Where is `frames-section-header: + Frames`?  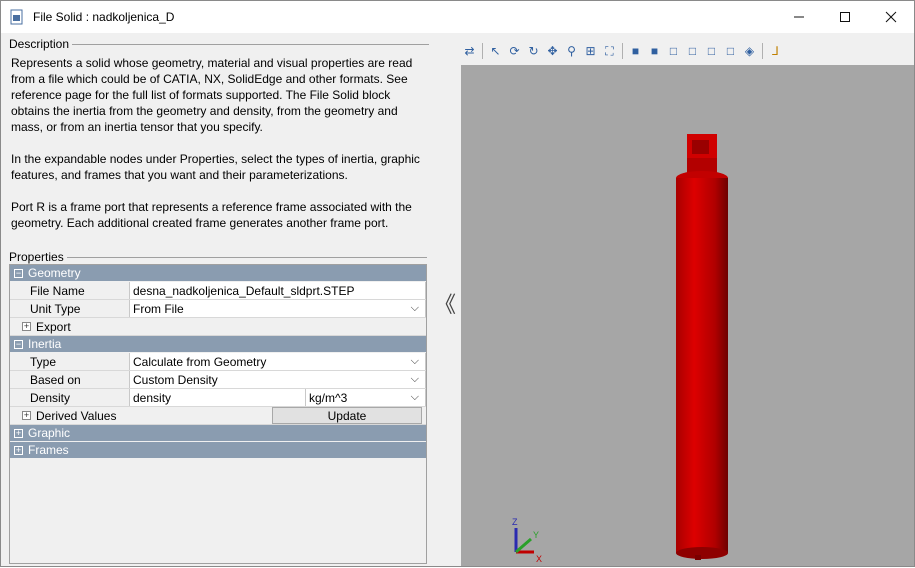
frames-section-header: + Frames is located at coordinates (218, 450).